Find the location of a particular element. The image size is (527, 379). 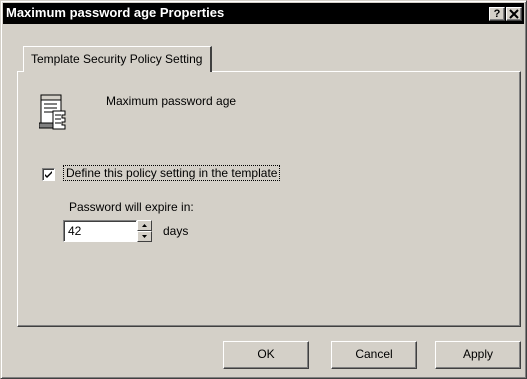

tab-template-security-policy-setting: Template Security Policy Setting is located at coordinates (118, 59).